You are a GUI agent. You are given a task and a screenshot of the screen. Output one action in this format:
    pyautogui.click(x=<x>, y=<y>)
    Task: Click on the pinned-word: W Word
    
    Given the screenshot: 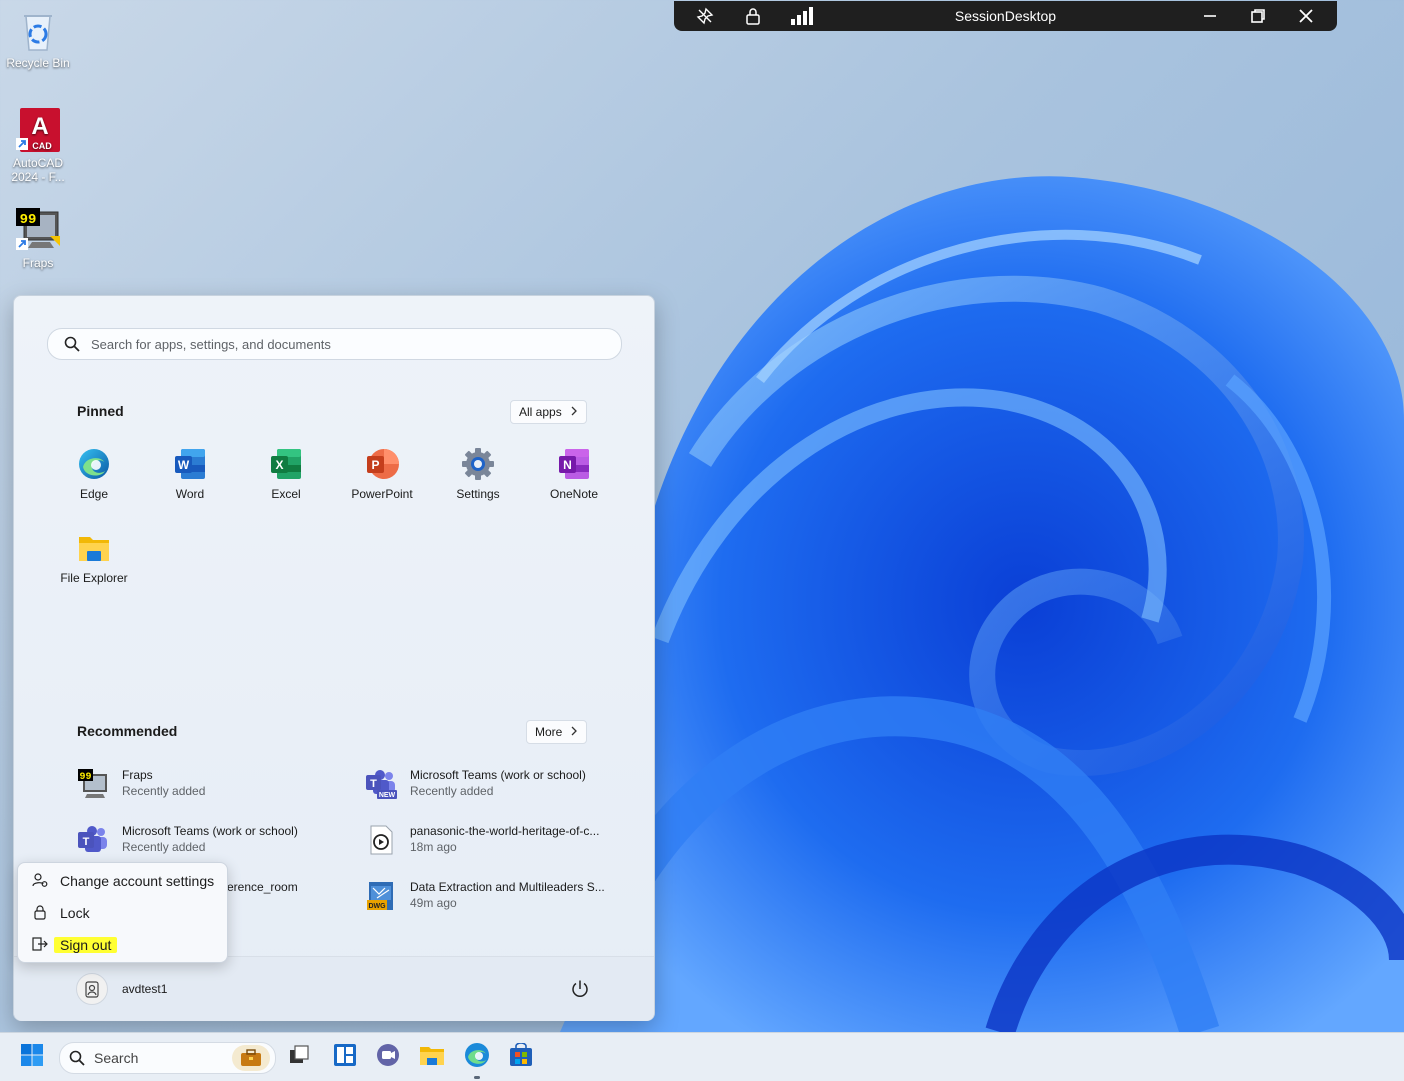 What is the action you would take?
    pyautogui.click(x=190, y=474)
    